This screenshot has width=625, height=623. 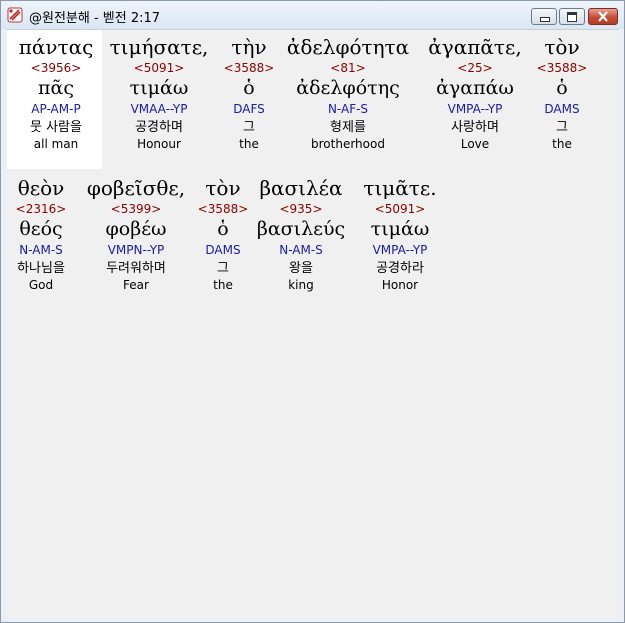 I want to click on english-gloss: Fear, so click(x=136, y=285).